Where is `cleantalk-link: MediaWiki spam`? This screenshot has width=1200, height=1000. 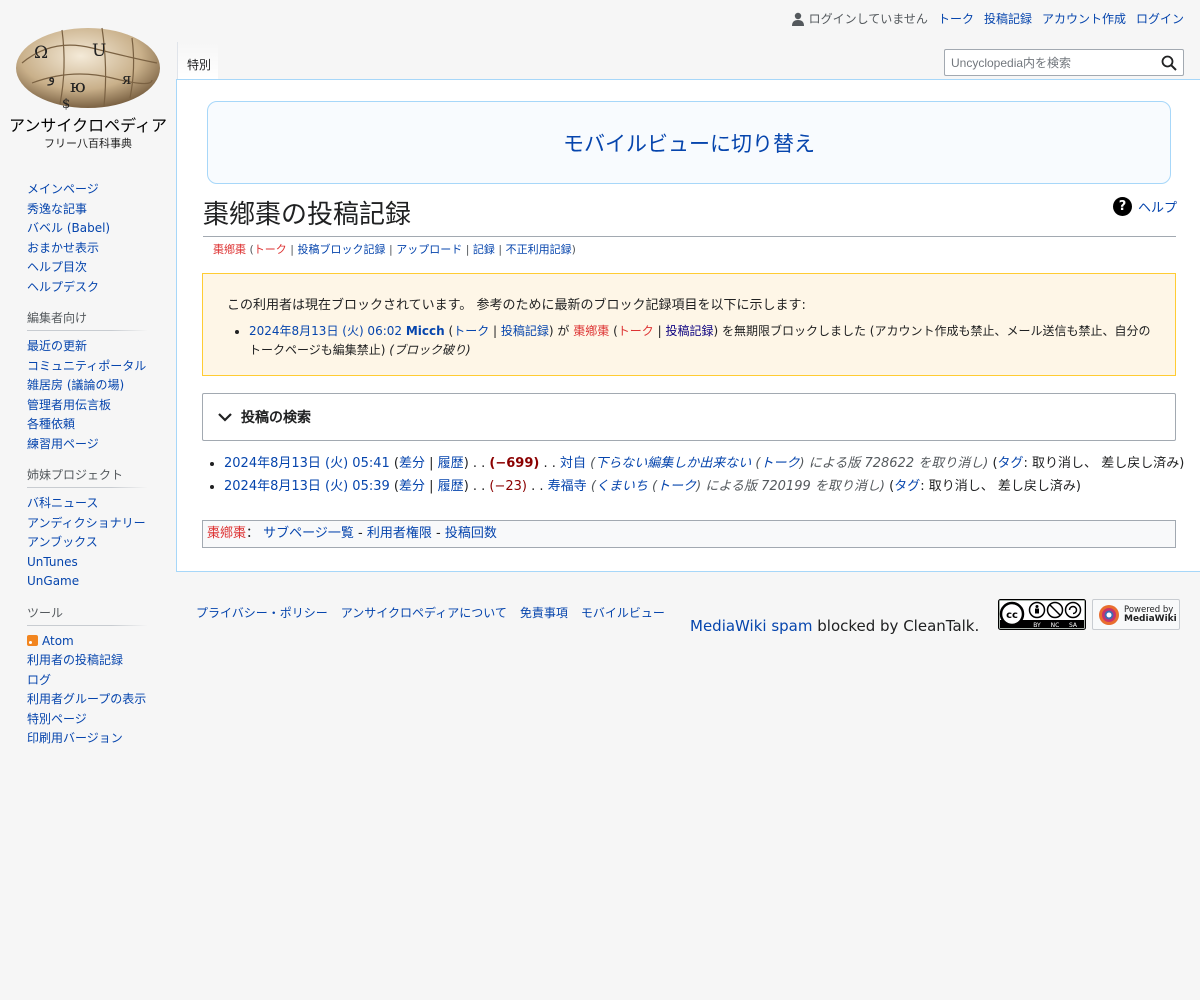 cleantalk-link: MediaWiki spam is located at coordinates (751, 626).